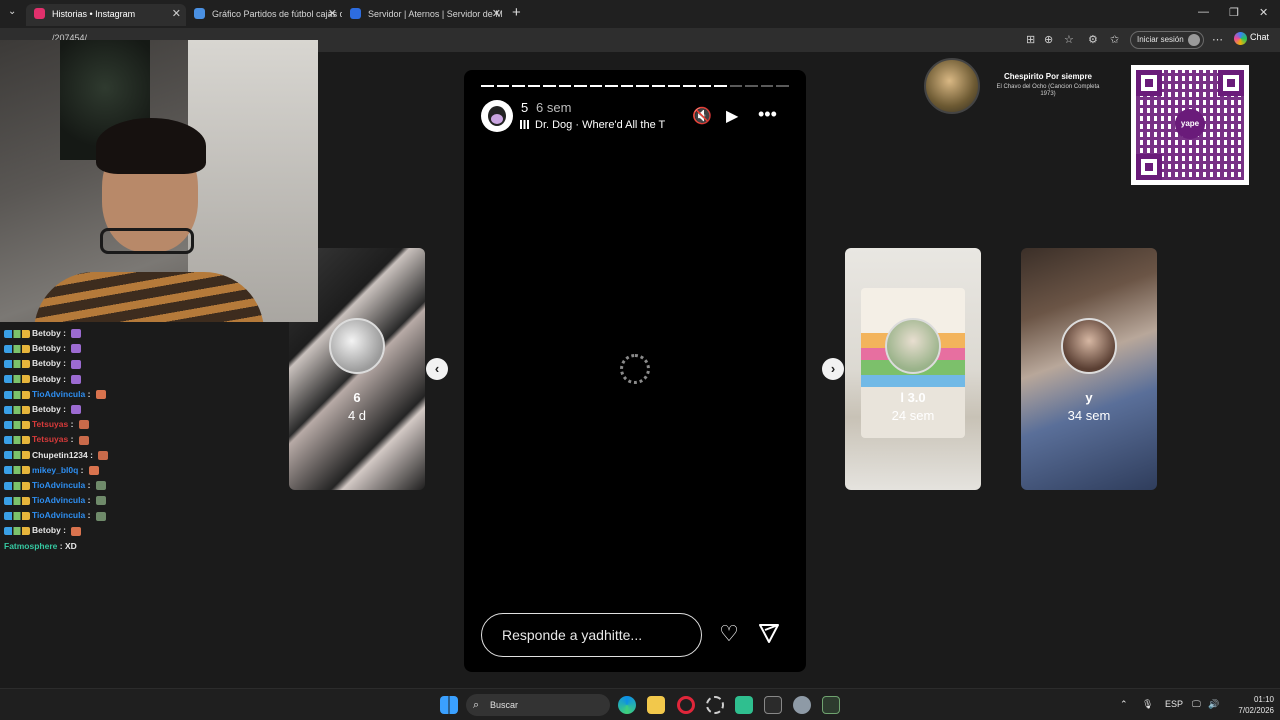 This screenshot has height=720, width=1280. What do you see at coordinates (773, 705) in the screenshot?
I see `epic-games-icon` at bounding box center [773, 705].